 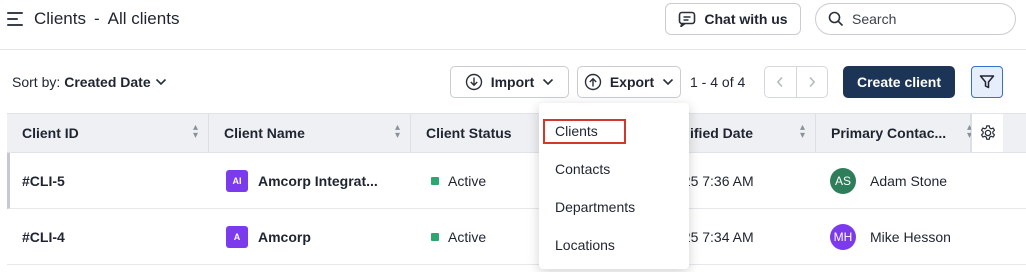 What do you see at coordinates (632, 82) in the screenshot?
I see `export-label: Export` at bounding box center [632, 82].